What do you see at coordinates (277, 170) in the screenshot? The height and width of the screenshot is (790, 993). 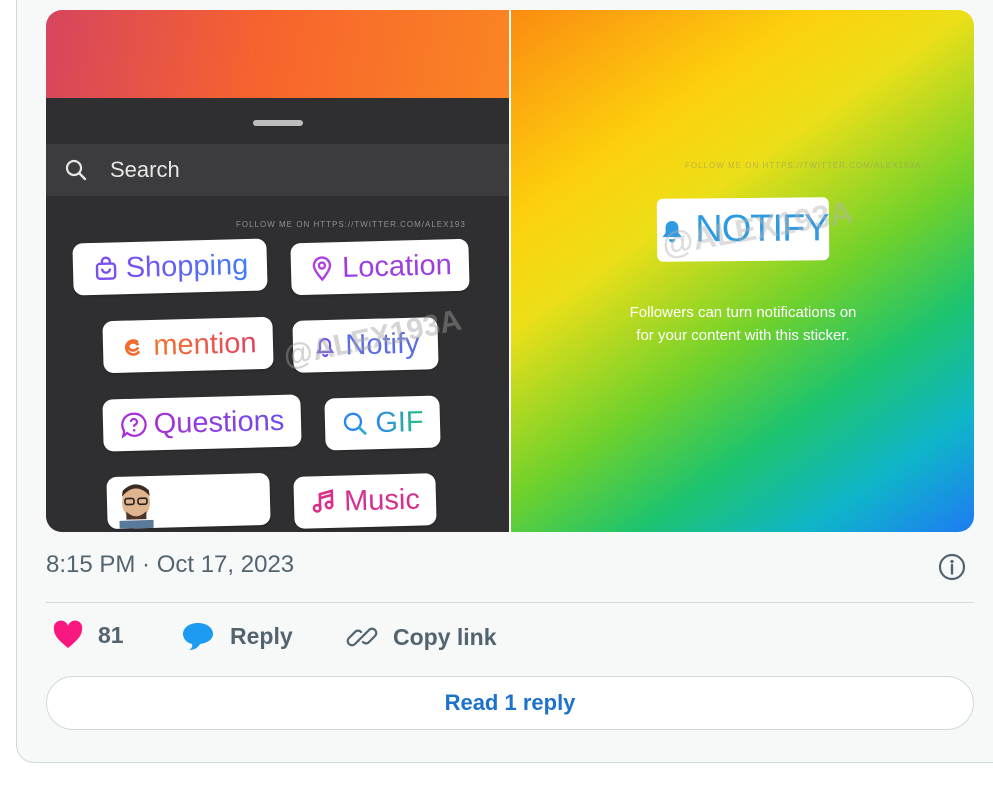 I see `sticker-search-bar: Search` at bounding box center [277, 170].